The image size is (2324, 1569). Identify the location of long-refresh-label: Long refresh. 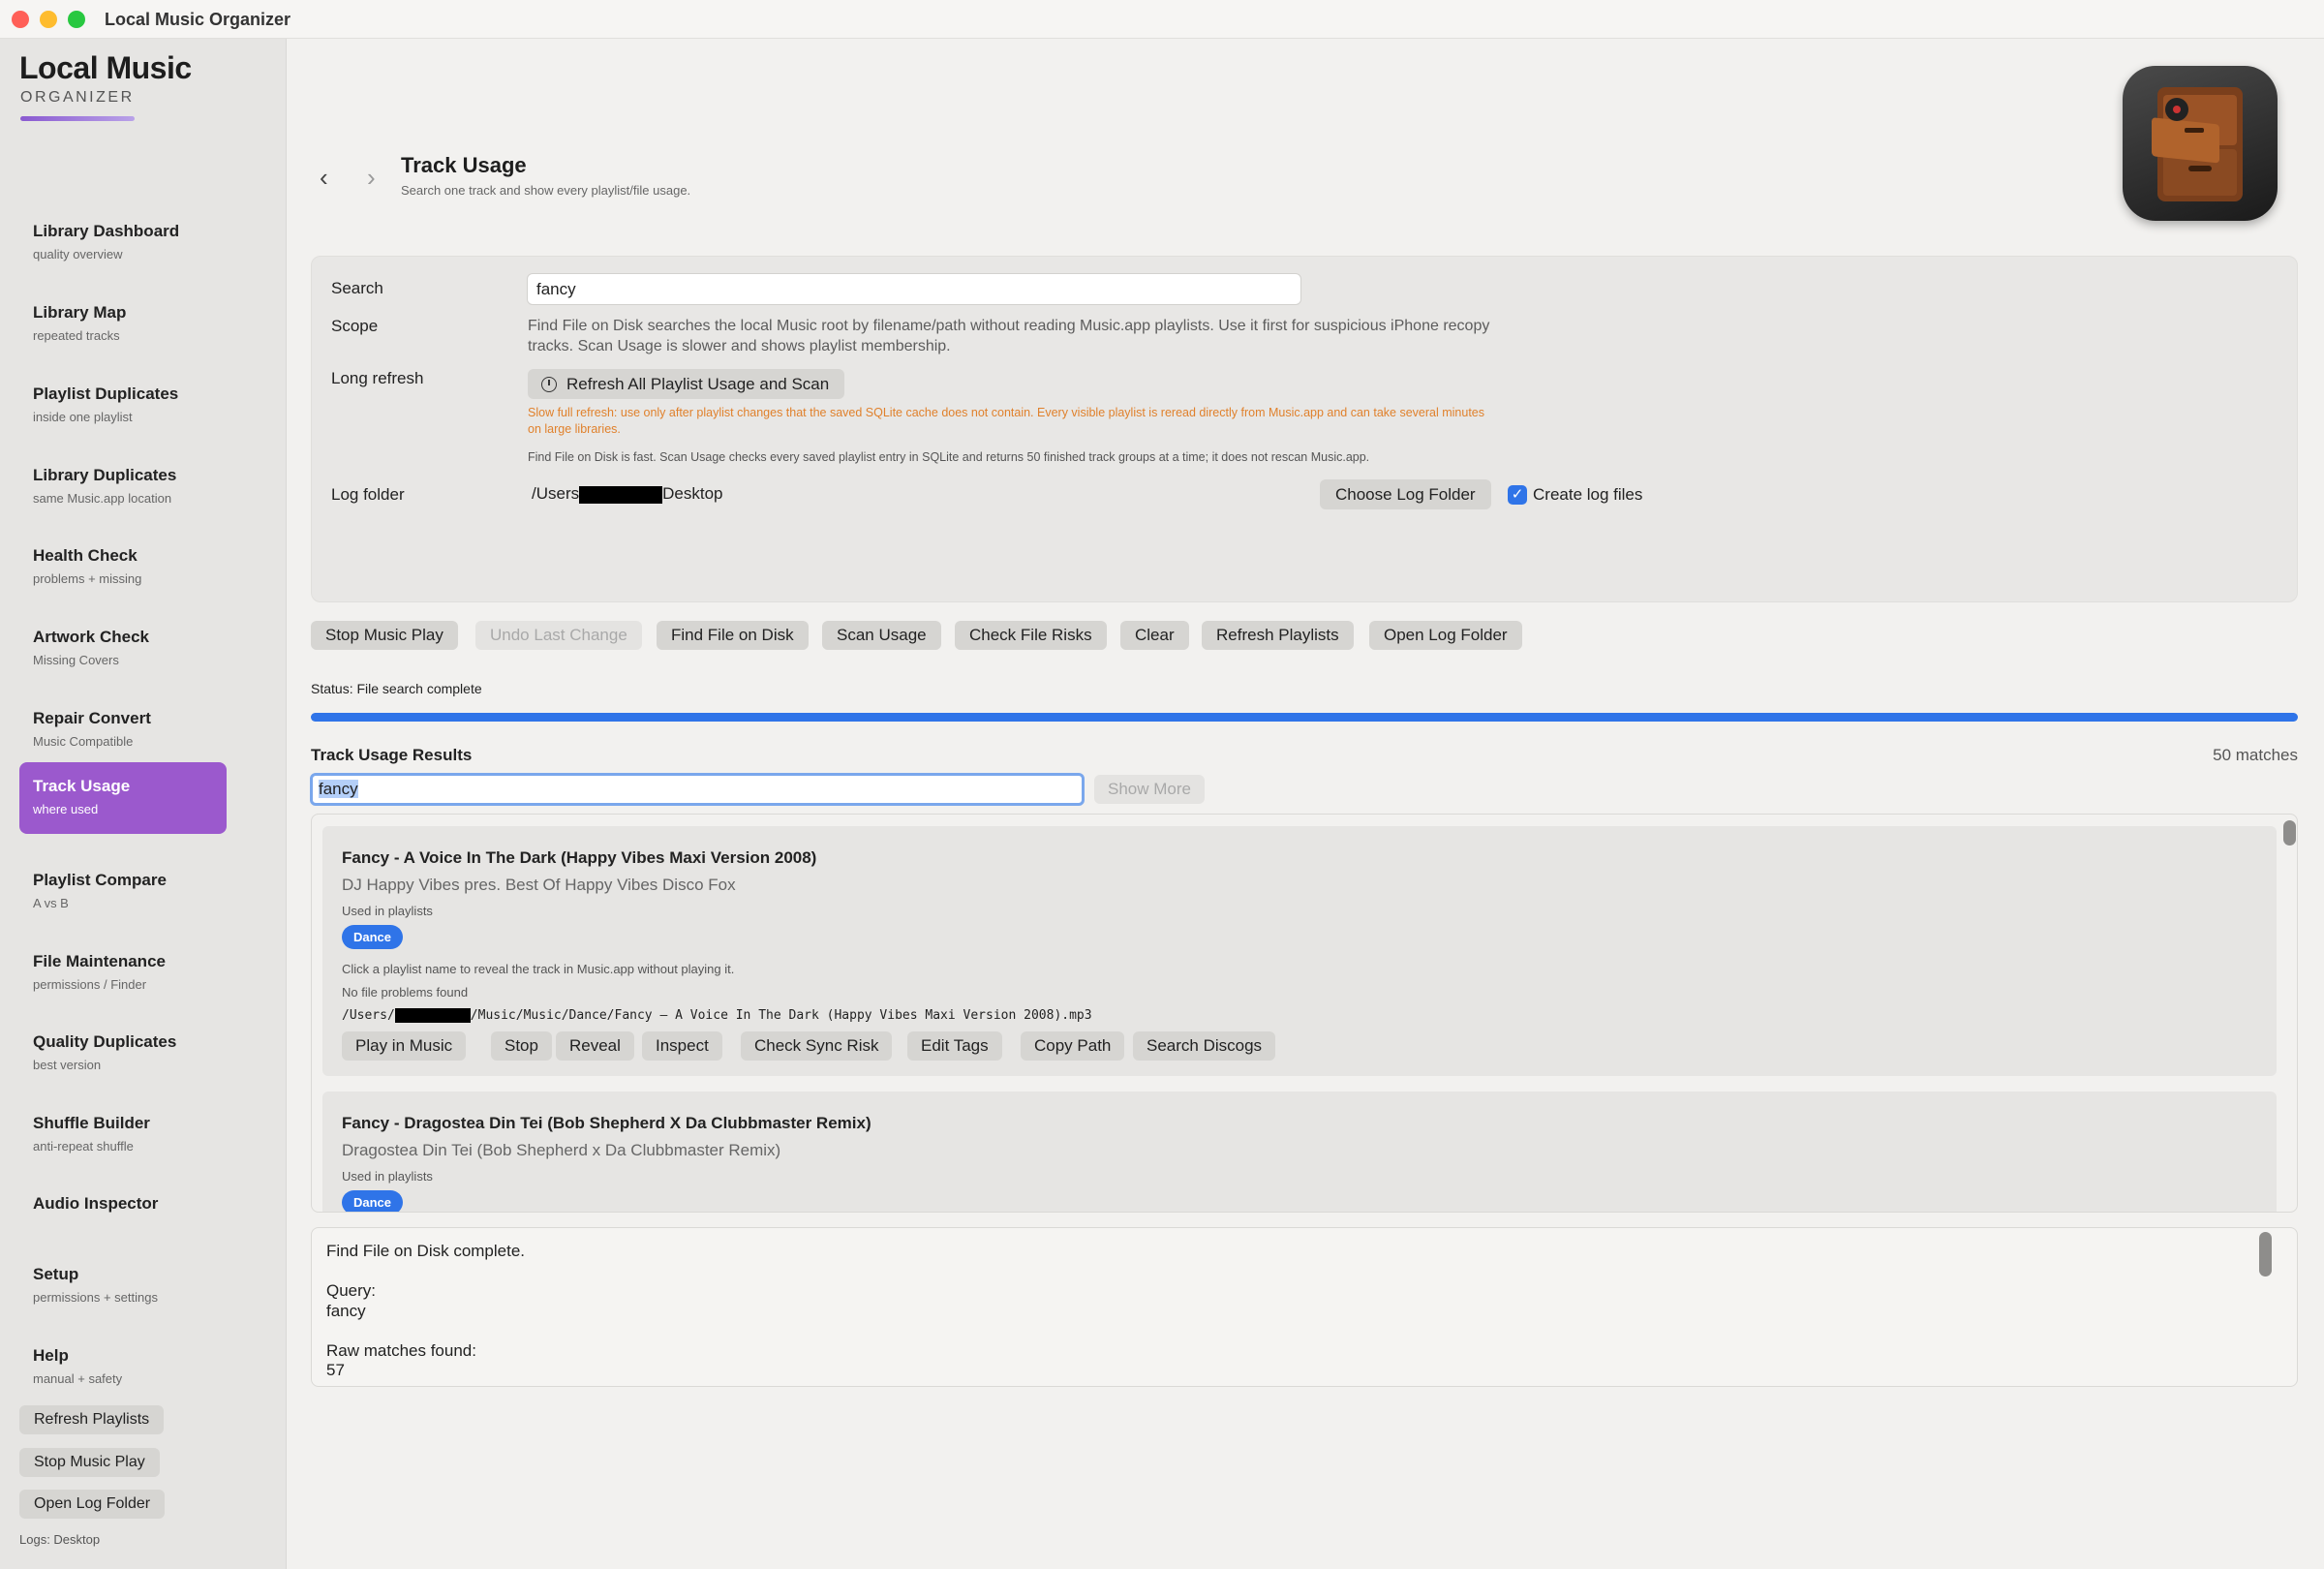
(378, 378).